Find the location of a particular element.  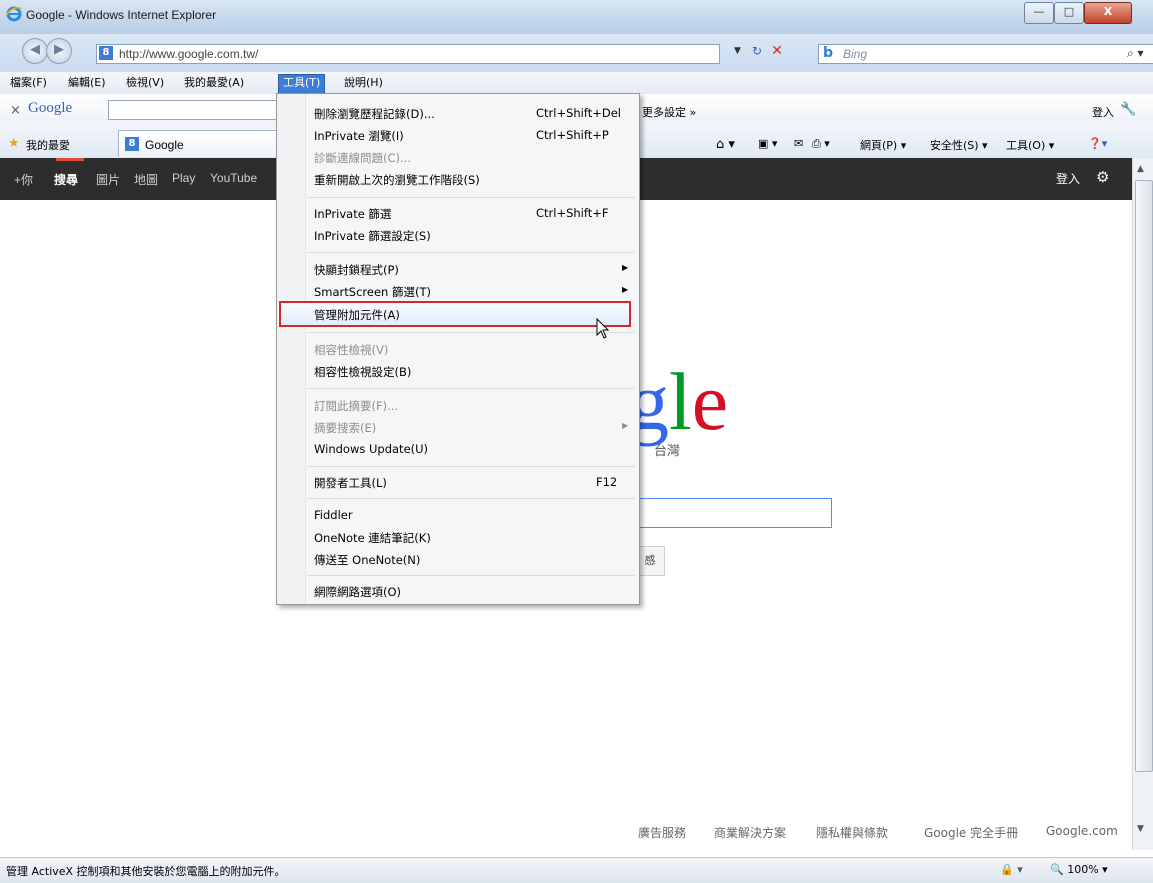

menu-item-send-onenote: 傳送至 OneNote(N) is located at coordinates (458, 559).